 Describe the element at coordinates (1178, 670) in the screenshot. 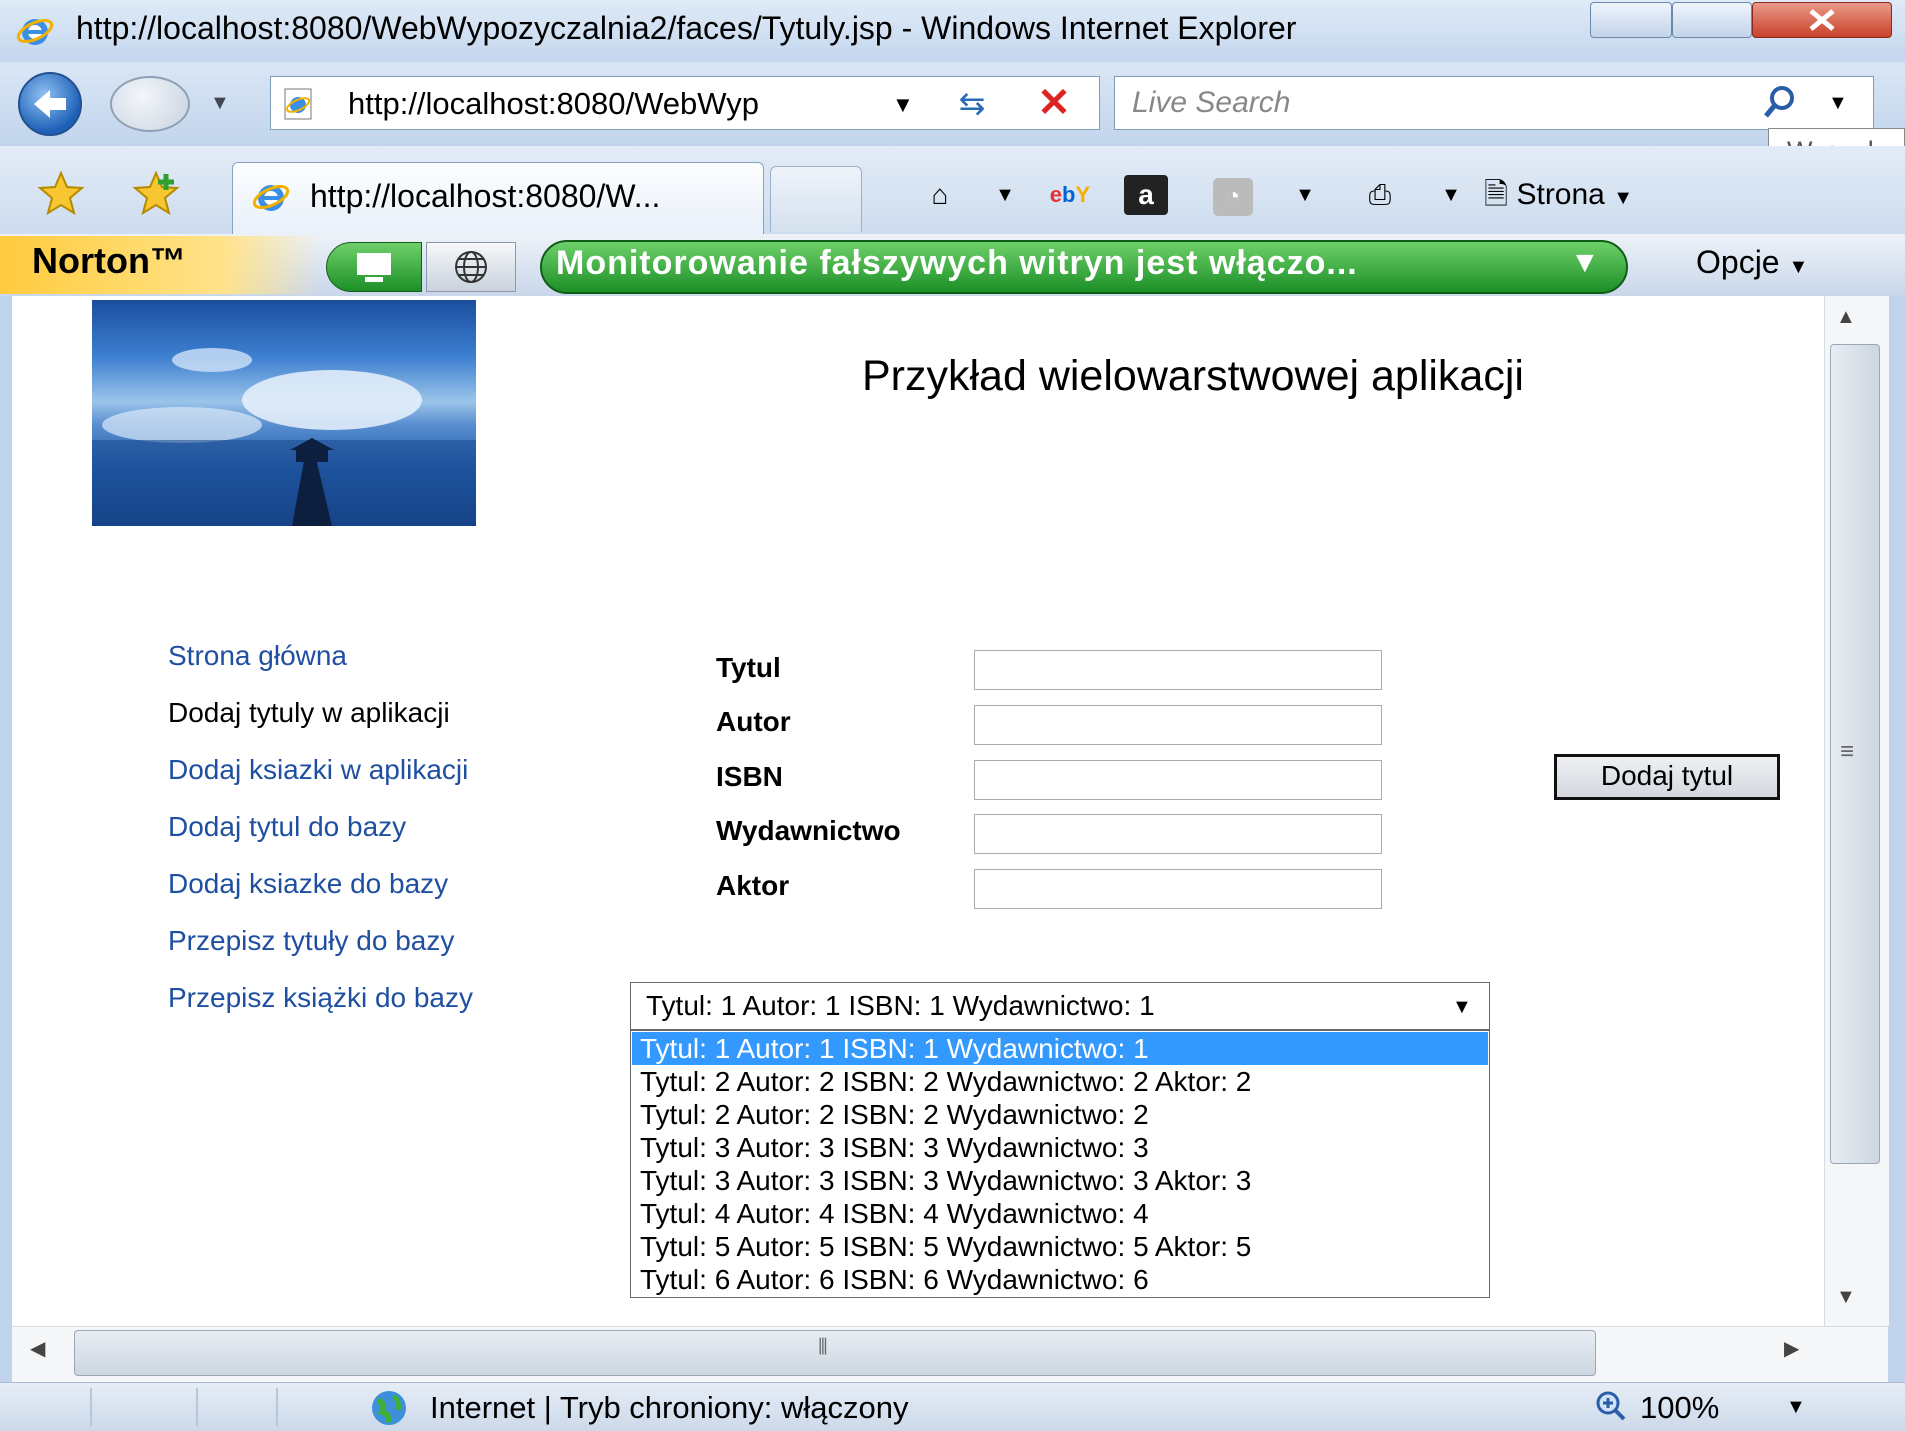

I see `tytul-input` at that location.